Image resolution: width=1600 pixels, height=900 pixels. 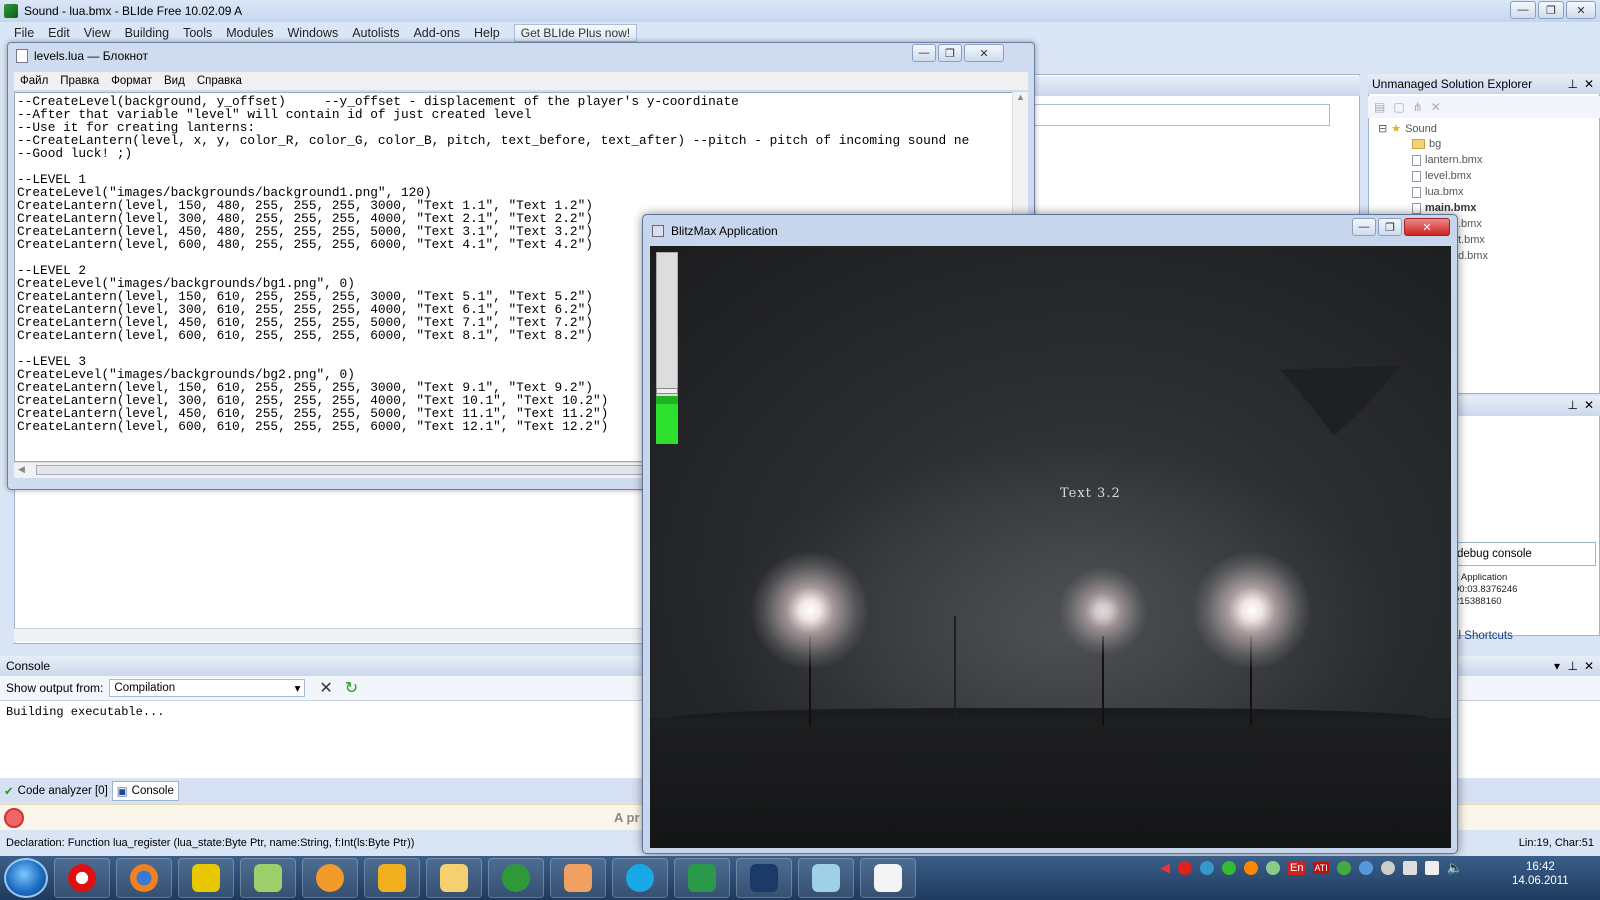 What do you see at coordinates (1207, 868) in the screenshot?
I see `network-tray-icon` at bounding box center [1207, 868].